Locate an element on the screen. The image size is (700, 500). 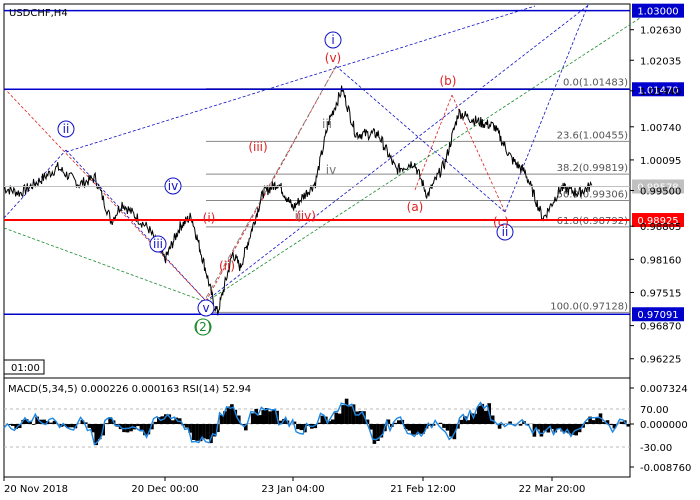
wave-label: (ii) is located at coordinates (227, 266).